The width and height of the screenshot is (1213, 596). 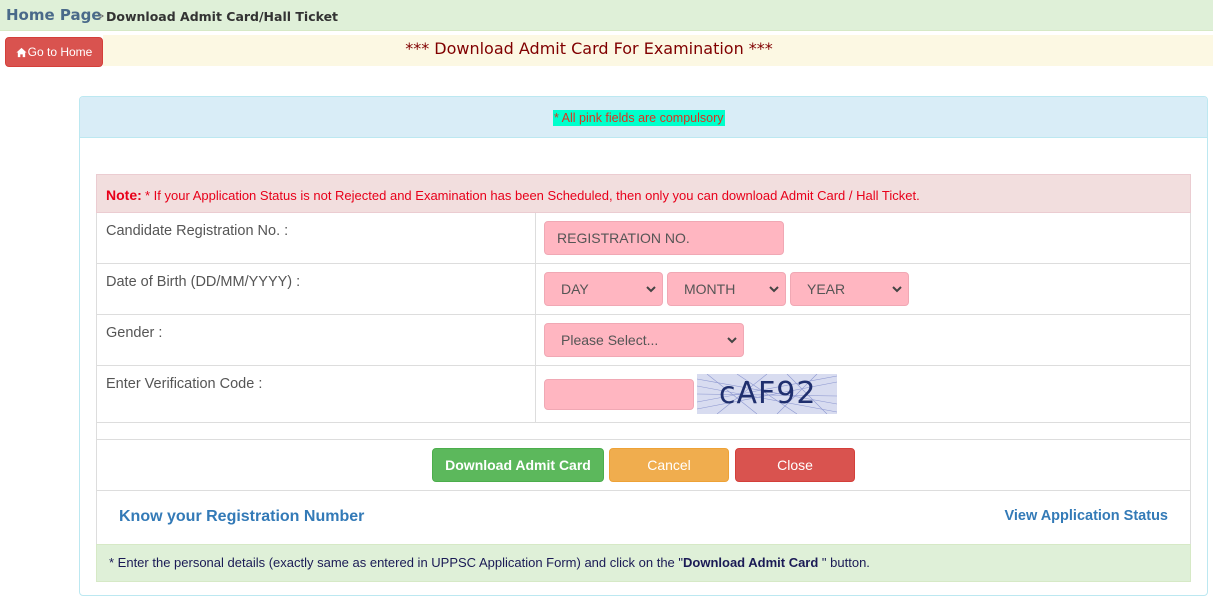 What do you see at coordinates (643, 431) in the screenshot?
I see `spacer-row` at bounding box center [643, 431].